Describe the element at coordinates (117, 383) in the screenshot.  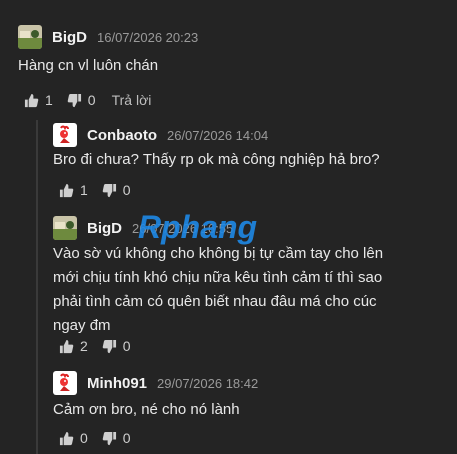
I see `comment-author: Minh091` at that location.